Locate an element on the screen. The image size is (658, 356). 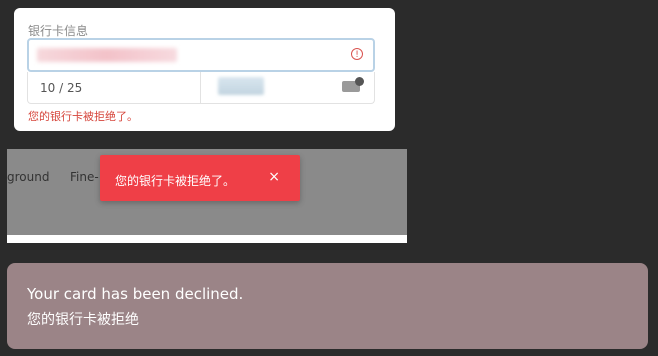
card-error-message: 您的银行卡被拒绝了。 is located at coordinates (83, 116).